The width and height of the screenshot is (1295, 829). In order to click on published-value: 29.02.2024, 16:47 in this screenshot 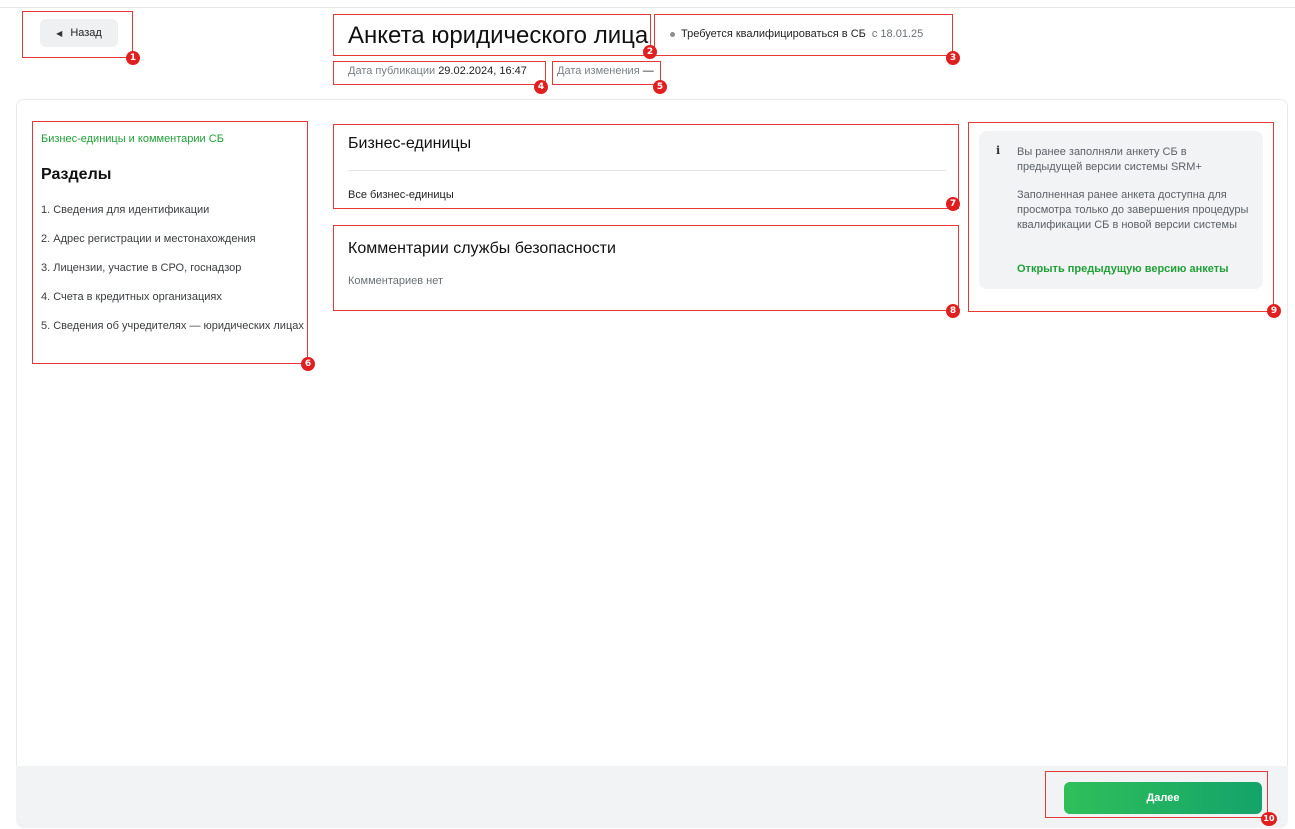, I will do `click(482, 71)`.